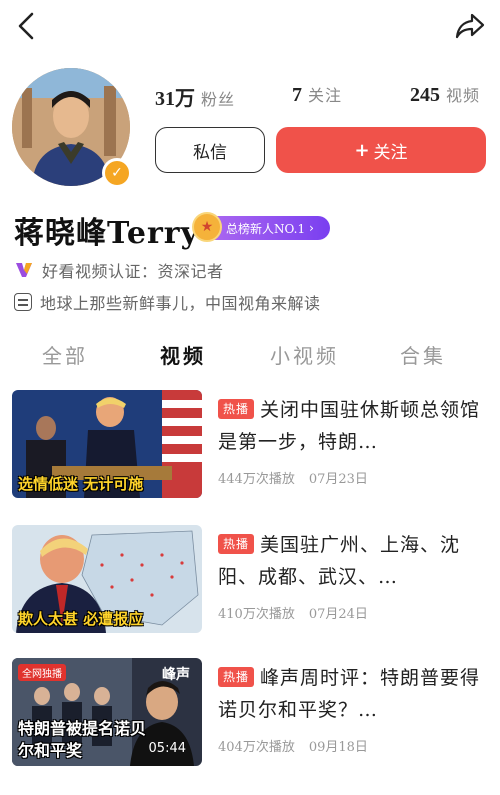 The image size is (500, 795). What do you see at coordinates (338, 614) in the screenshot?
I see `publish-date: 07月24日` at bounding box center [338, 614].